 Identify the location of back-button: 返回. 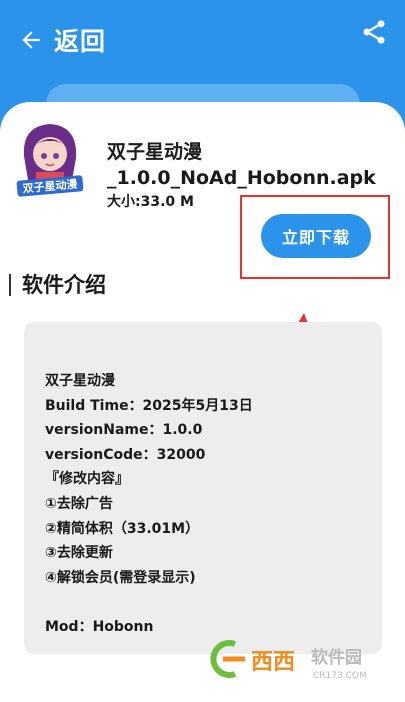
(62, 40).